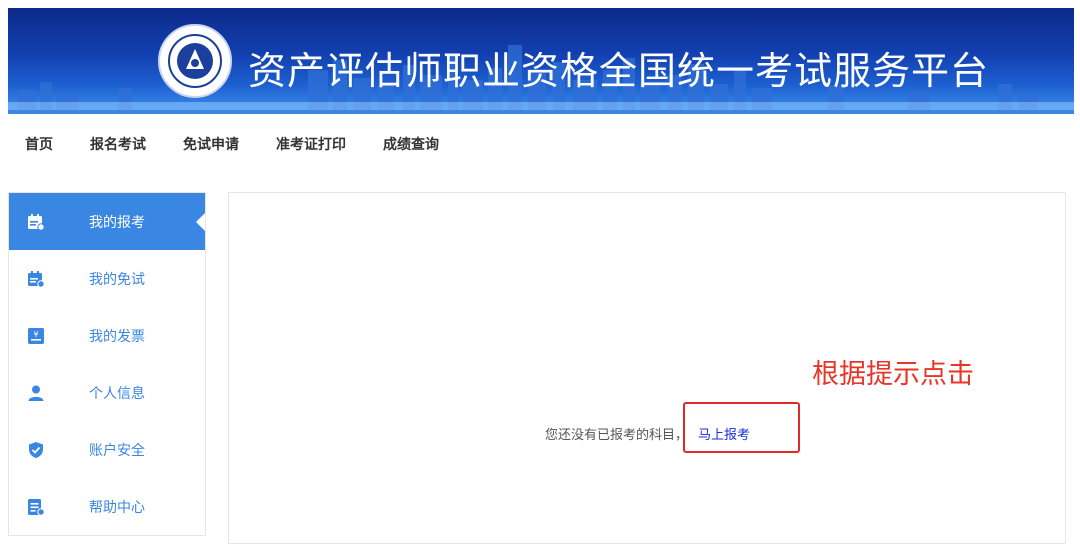 The image size is (1080, 544). I want to click on nav-register-exam: 报名考试, so click(118, 145).